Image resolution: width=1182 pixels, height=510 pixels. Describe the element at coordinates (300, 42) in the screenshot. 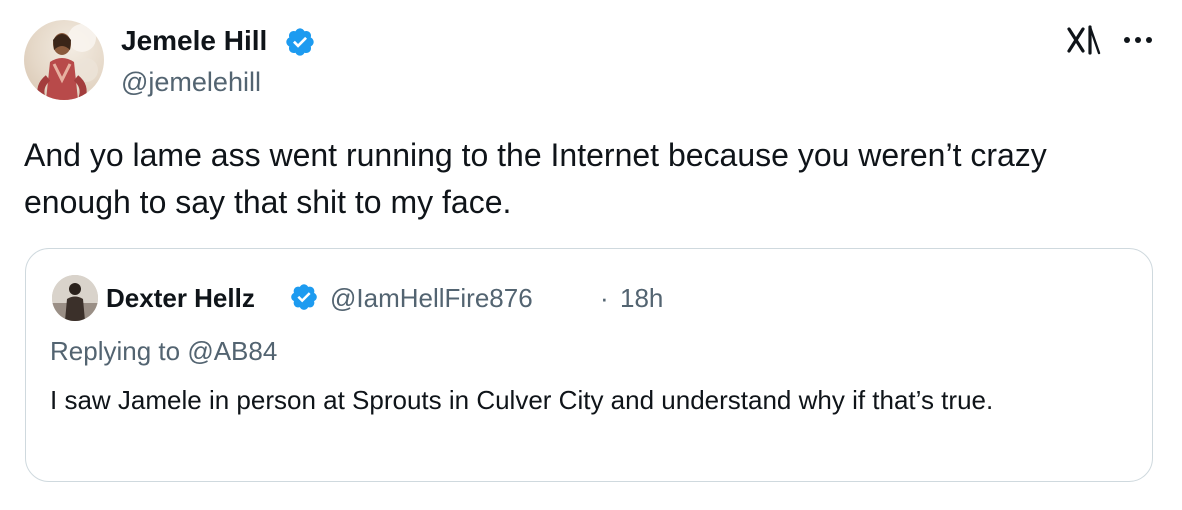

I see `verified-badge-icon` at that location.